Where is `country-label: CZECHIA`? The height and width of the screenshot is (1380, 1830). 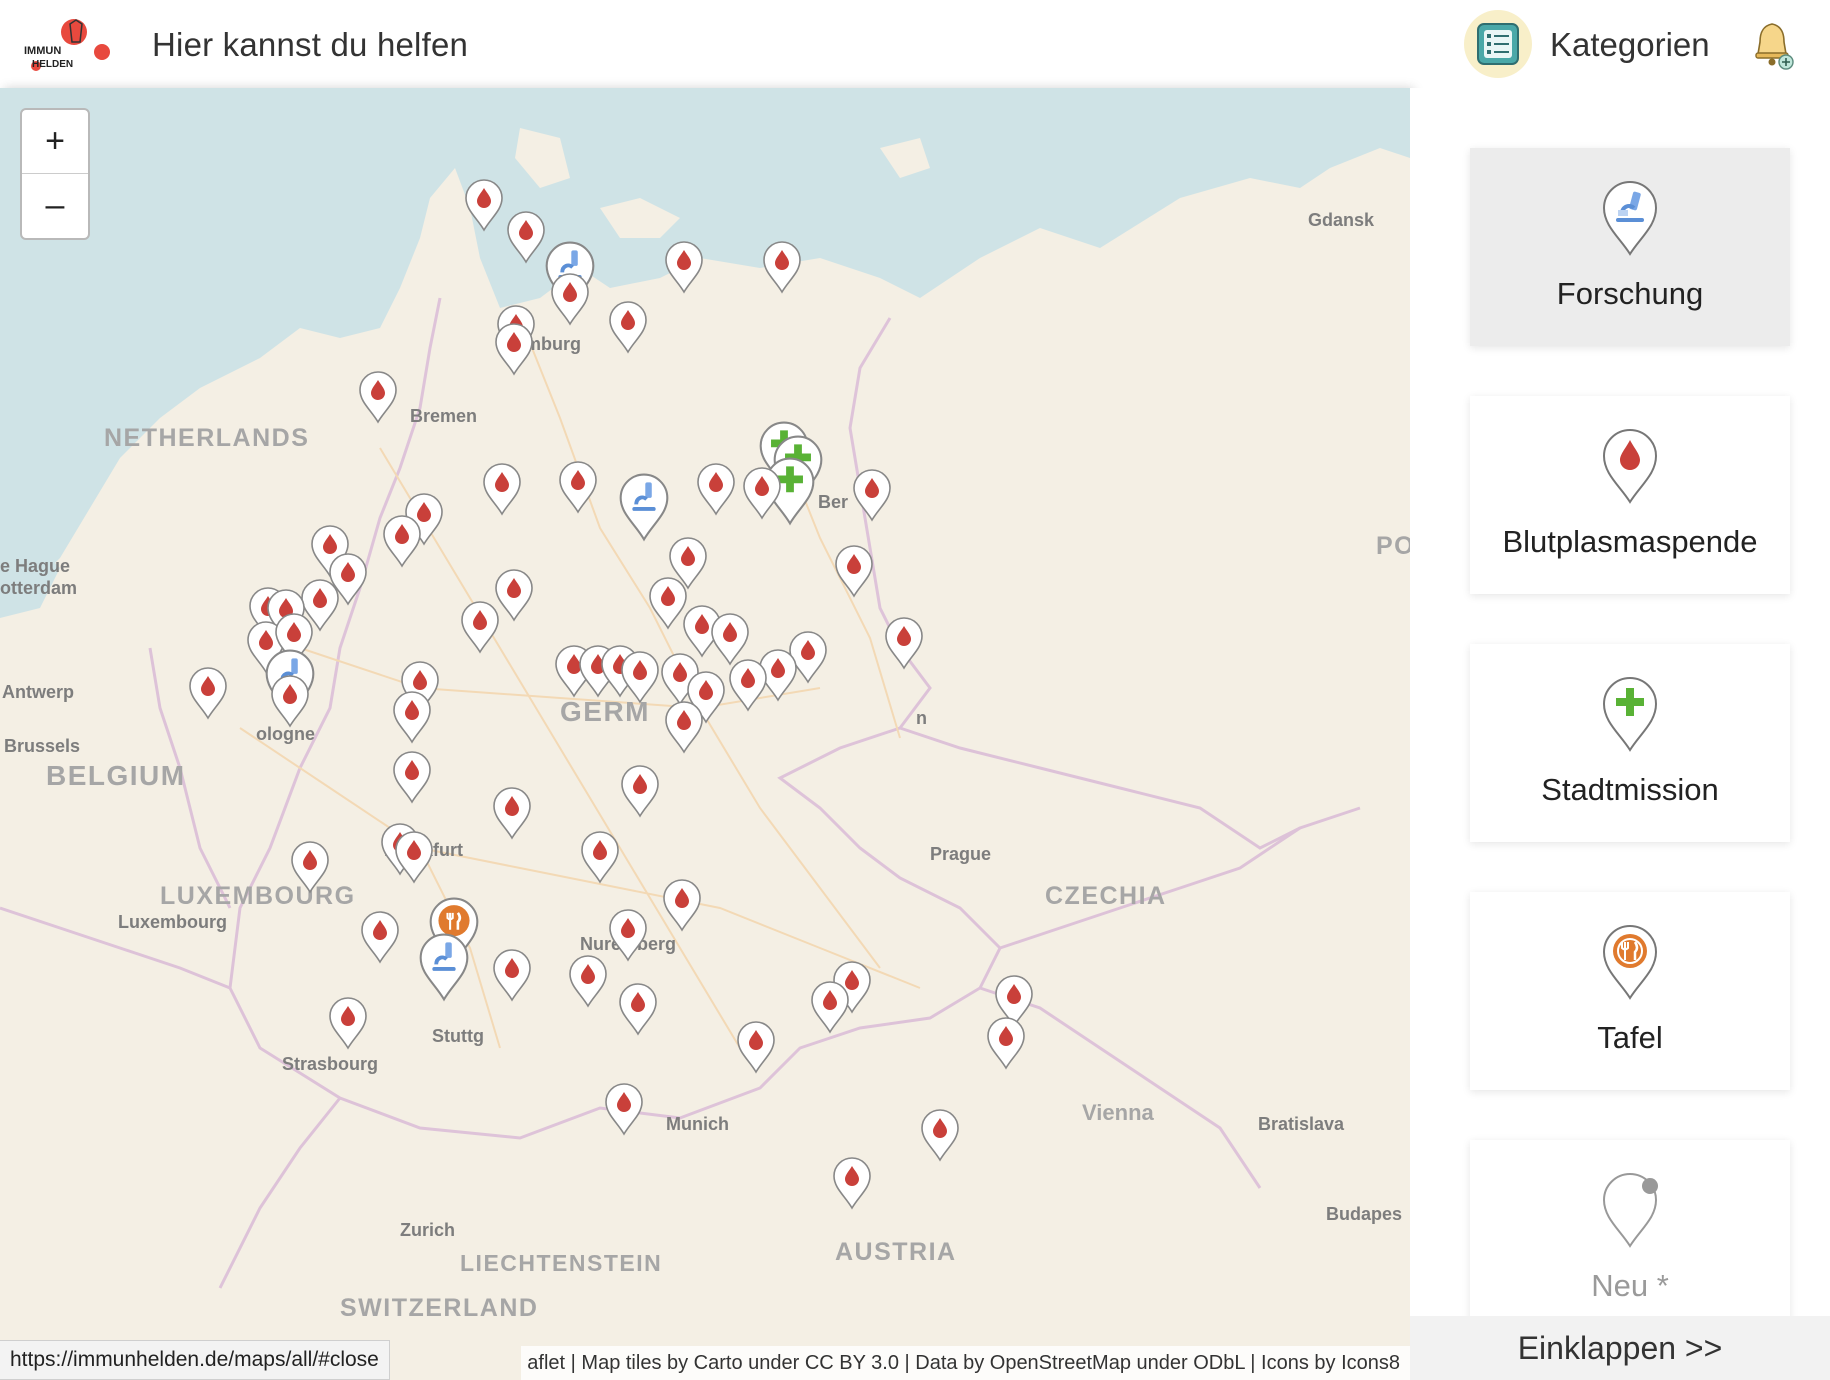
country-label: CZECHIA is located at coordinates (1106, 896).